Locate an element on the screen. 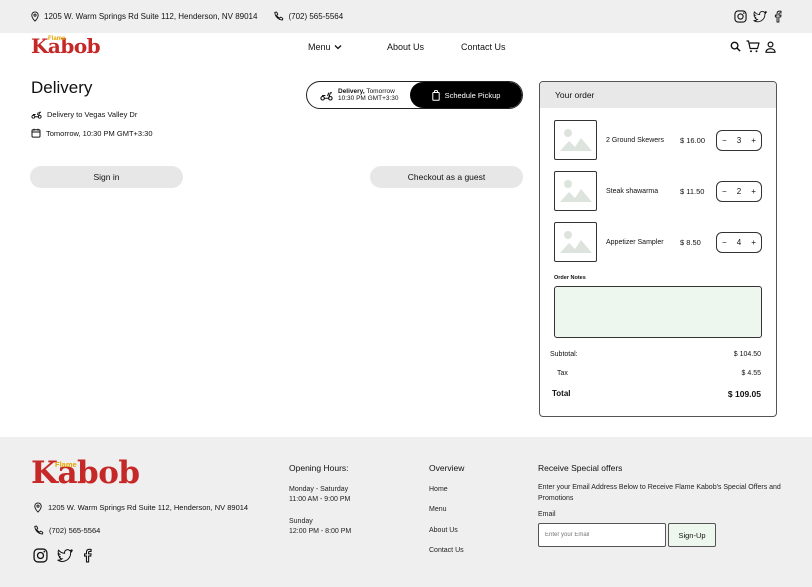 This screenshot has height=587, width=812. cart-icon is located at coordinates (753, 46).